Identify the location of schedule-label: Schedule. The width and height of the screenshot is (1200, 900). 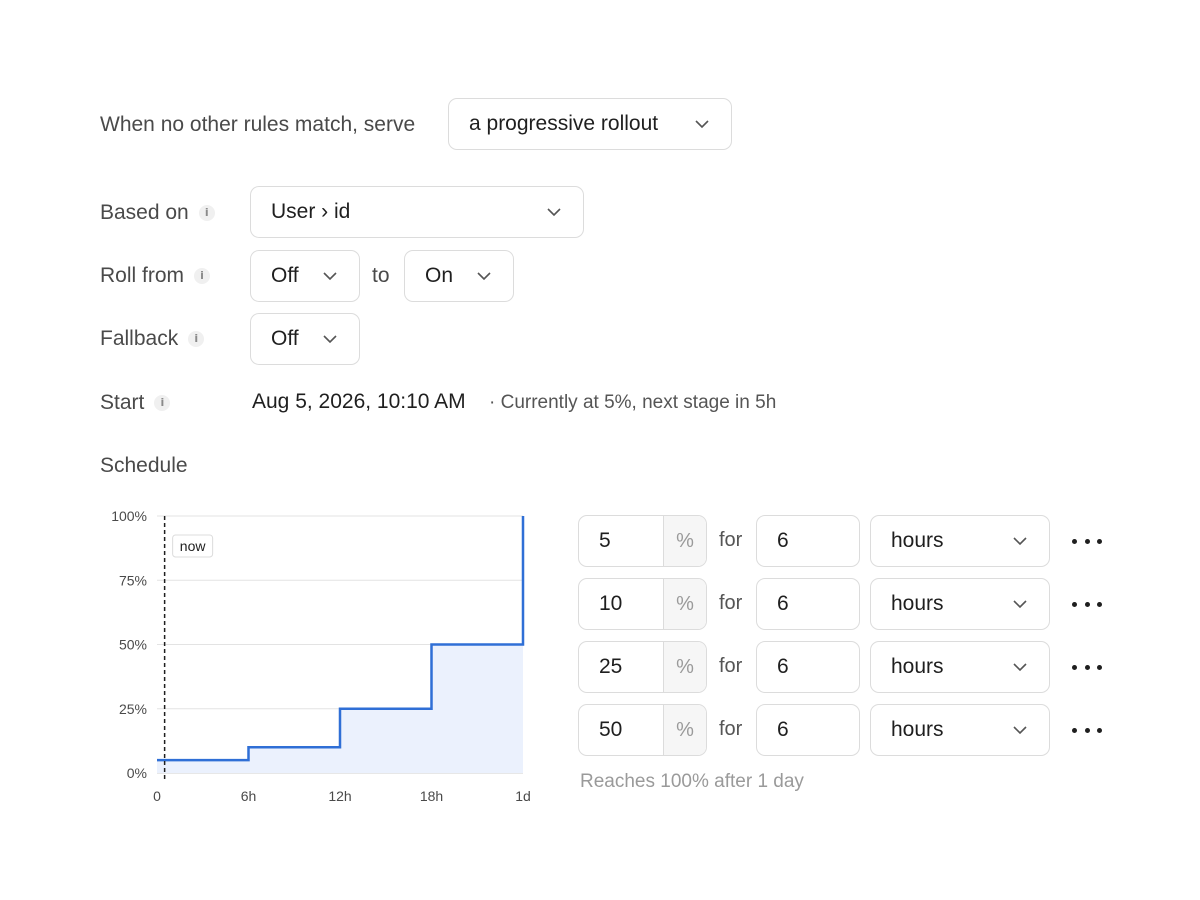
(144, 465).